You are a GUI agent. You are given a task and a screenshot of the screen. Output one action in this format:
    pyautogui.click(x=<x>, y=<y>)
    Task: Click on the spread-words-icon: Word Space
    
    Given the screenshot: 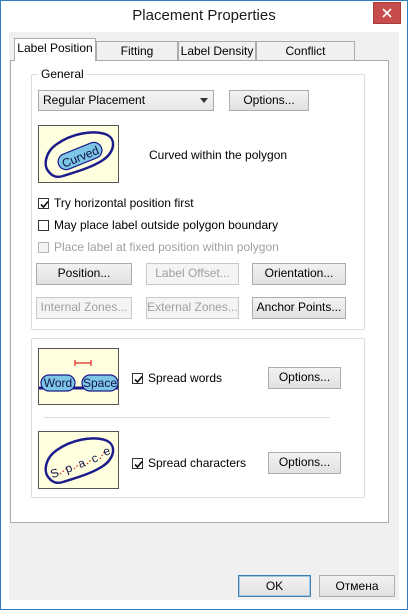 What is the action you would take?
    pyautogui.click(x=78, y=376)
    